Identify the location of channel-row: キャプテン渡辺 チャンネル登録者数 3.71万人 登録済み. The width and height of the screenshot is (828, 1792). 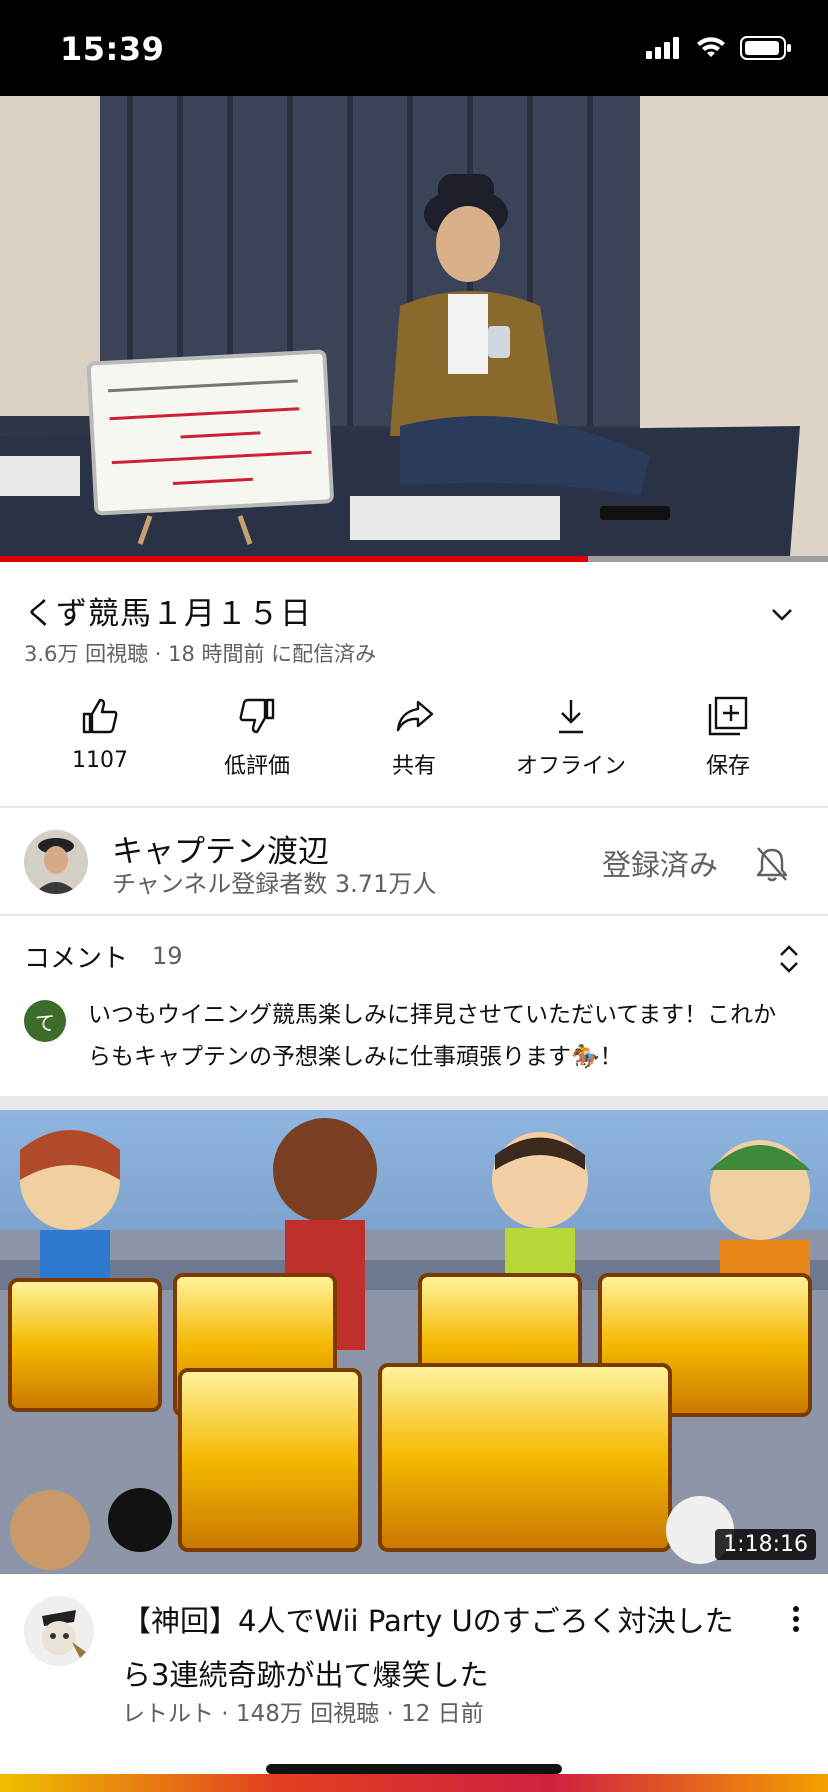
(414, 862).